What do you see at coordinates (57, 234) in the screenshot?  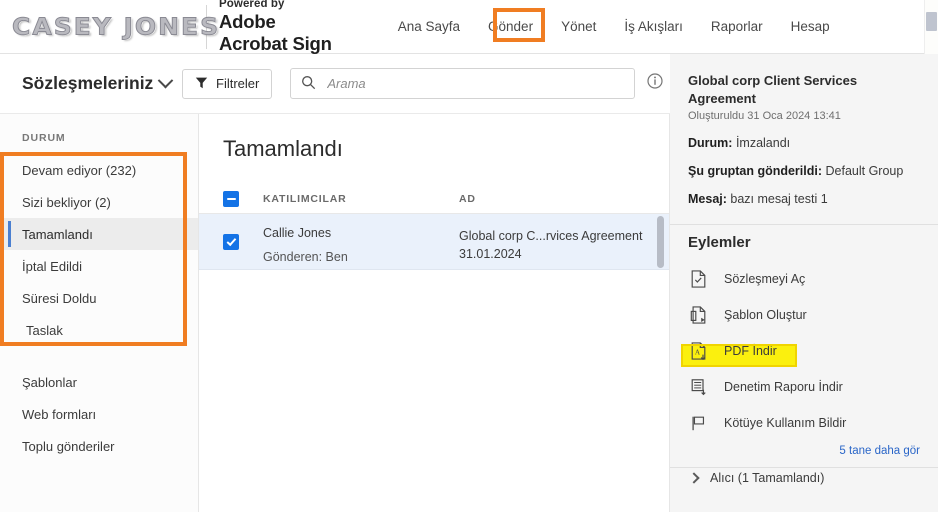 I see `sidebar-item-label: Tamamlandı` at bounding box center [57, 234].